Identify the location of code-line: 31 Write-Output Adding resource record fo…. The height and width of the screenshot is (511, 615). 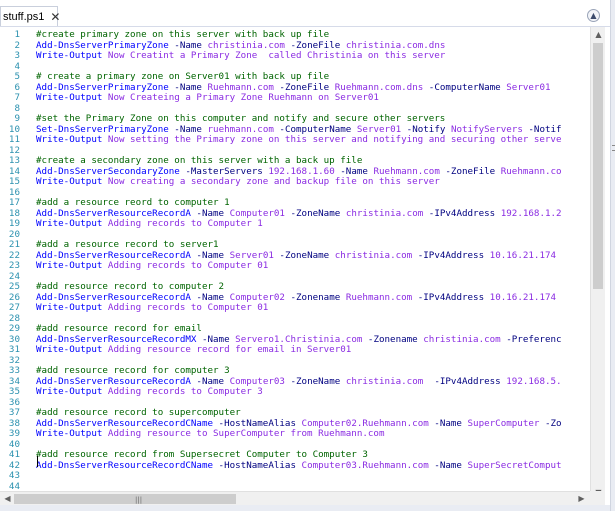
(294, 350).